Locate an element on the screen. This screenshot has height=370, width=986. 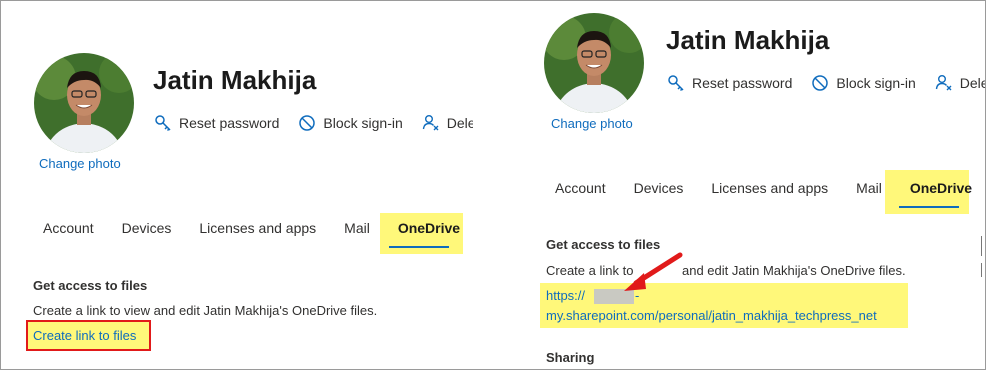
user-actions: Reset password Block sign-in Delet is located at coordinates (313, 123).